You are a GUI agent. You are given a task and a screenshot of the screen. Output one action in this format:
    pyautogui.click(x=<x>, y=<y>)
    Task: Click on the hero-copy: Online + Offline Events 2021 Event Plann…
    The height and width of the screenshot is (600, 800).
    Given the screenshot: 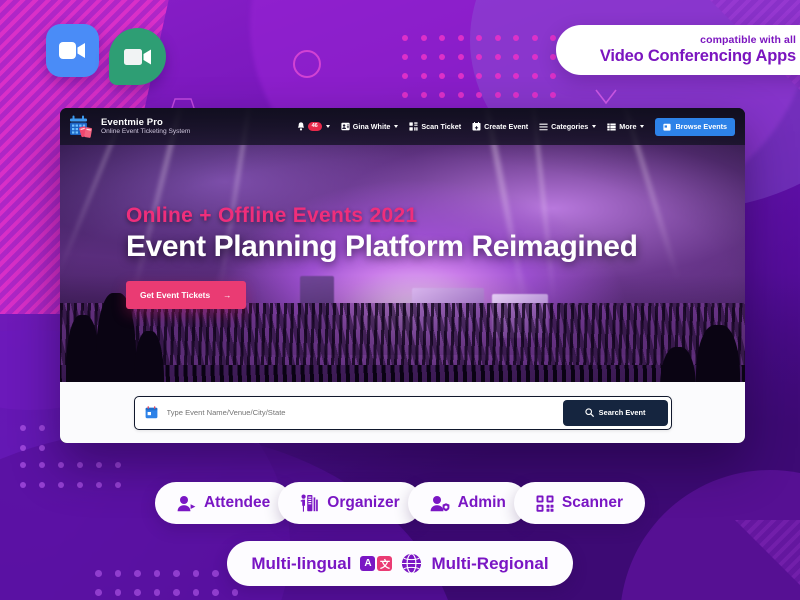 What is the action you would take?
    pyautogui.click(x=382, y=256)
    